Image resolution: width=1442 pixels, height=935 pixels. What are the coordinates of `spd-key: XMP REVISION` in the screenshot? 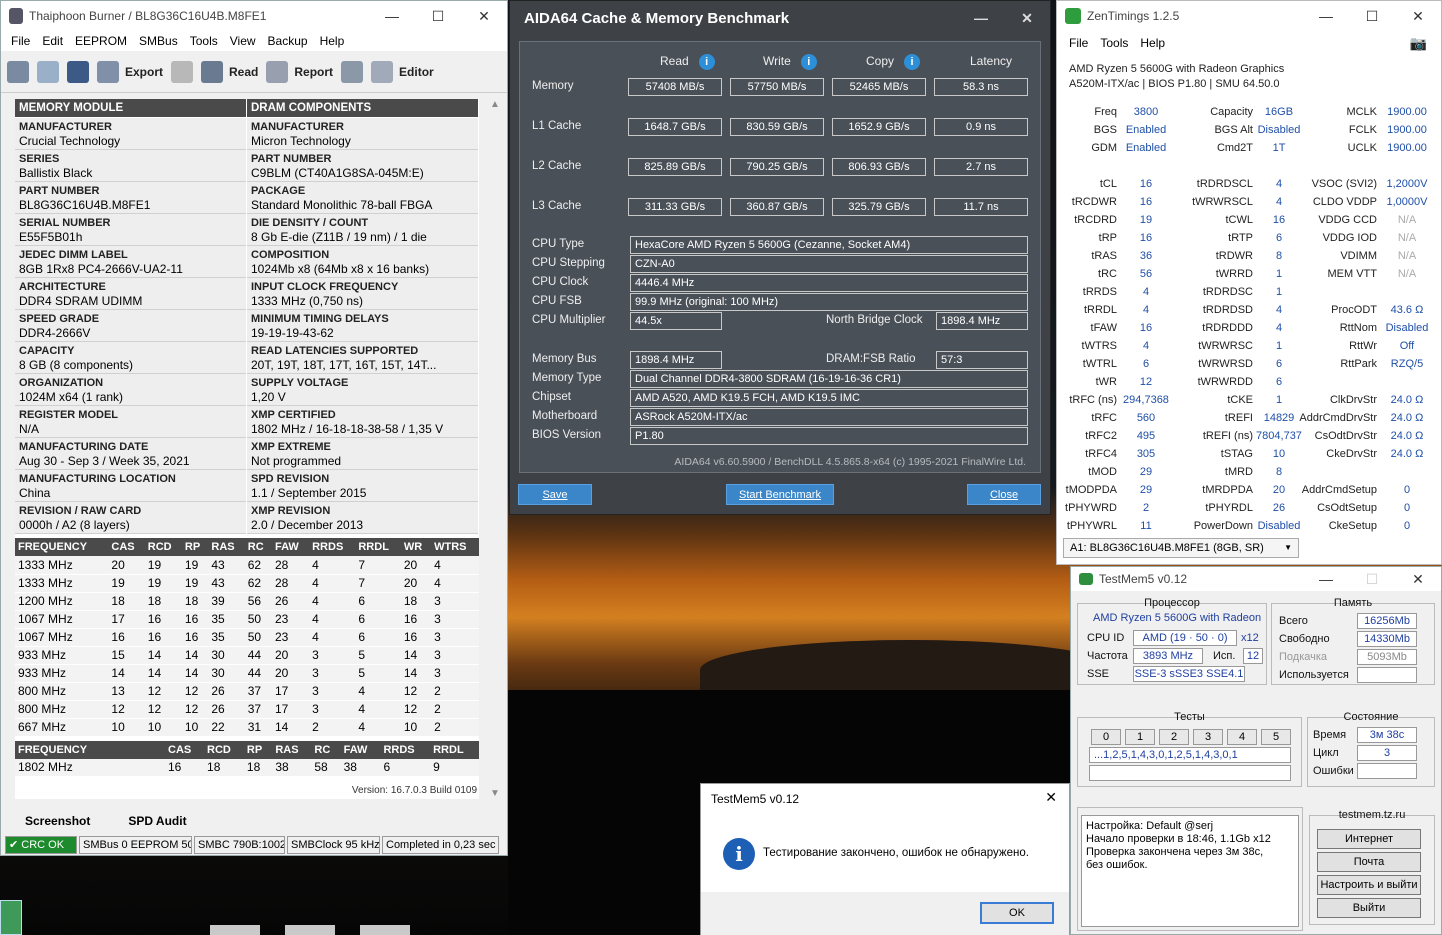 It's located at (291, 511).